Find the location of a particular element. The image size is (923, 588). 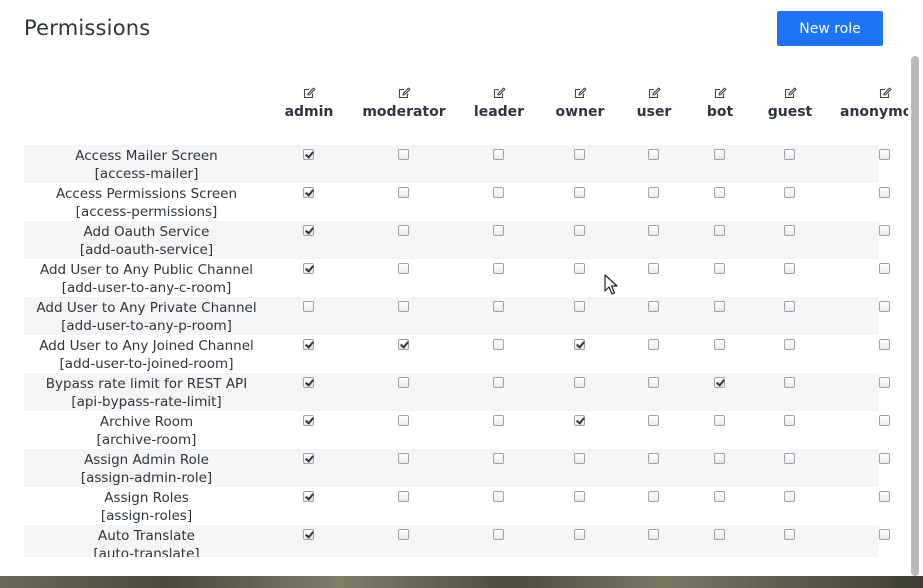

new-role-button: New role is located at coordinates (830, 28).